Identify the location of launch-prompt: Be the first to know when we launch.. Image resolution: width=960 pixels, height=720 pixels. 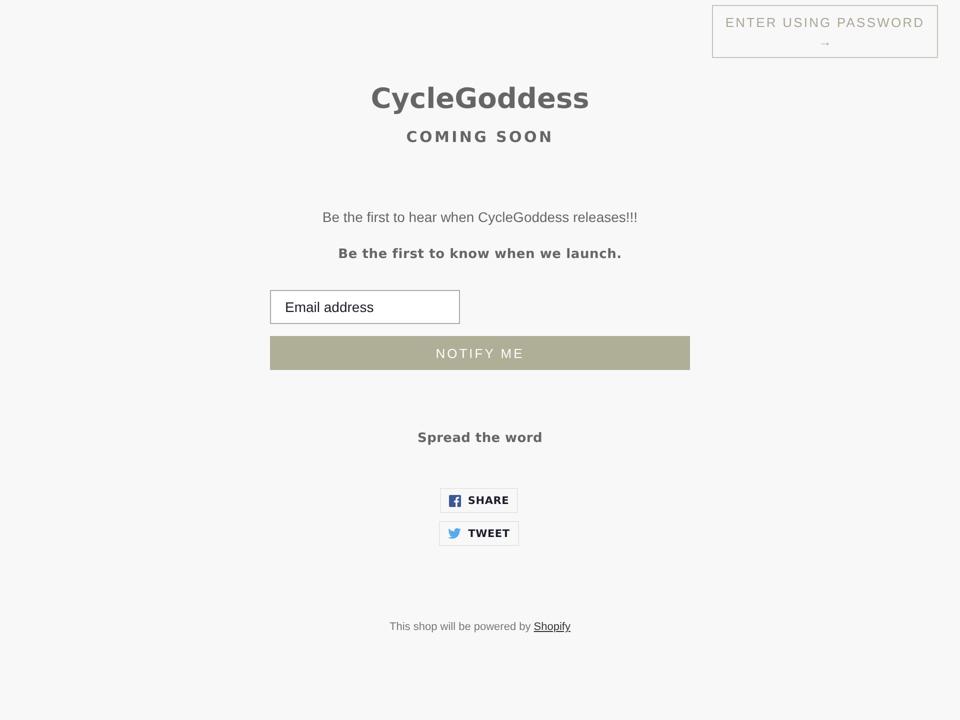
(480, 255).